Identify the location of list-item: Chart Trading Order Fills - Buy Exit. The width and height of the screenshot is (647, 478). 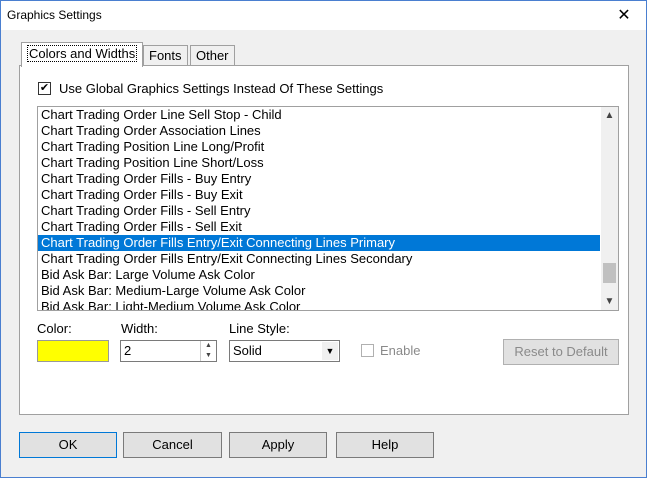
(319, 195).